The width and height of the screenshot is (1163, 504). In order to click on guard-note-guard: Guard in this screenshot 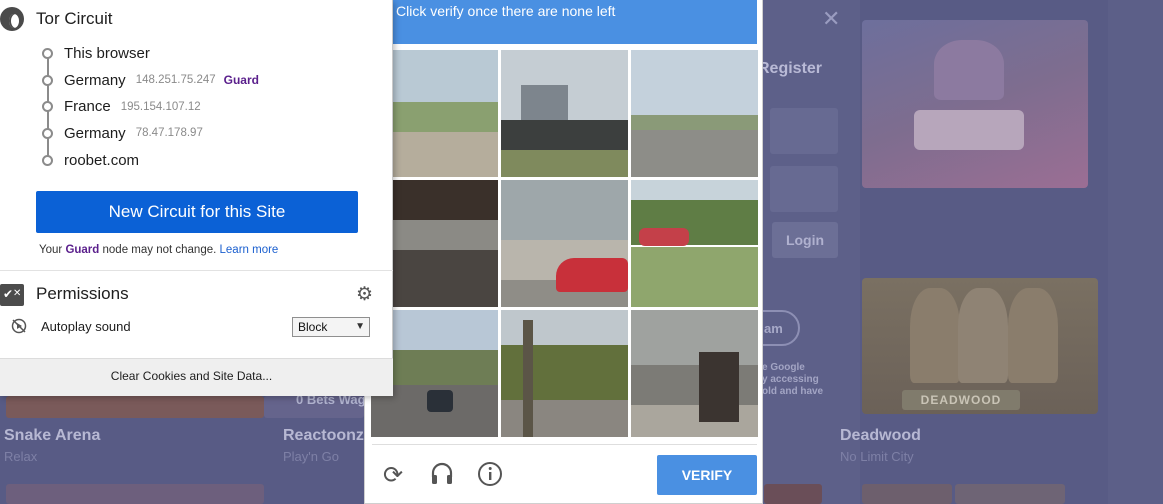, I will do `click(82, 250)`.